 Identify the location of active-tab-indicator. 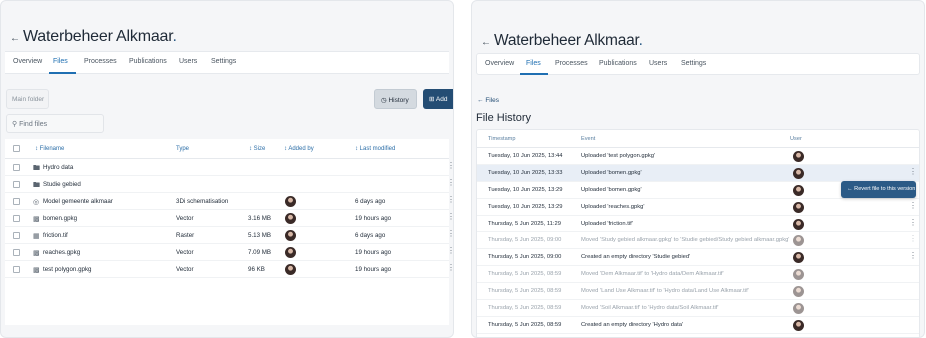
(534, 74).